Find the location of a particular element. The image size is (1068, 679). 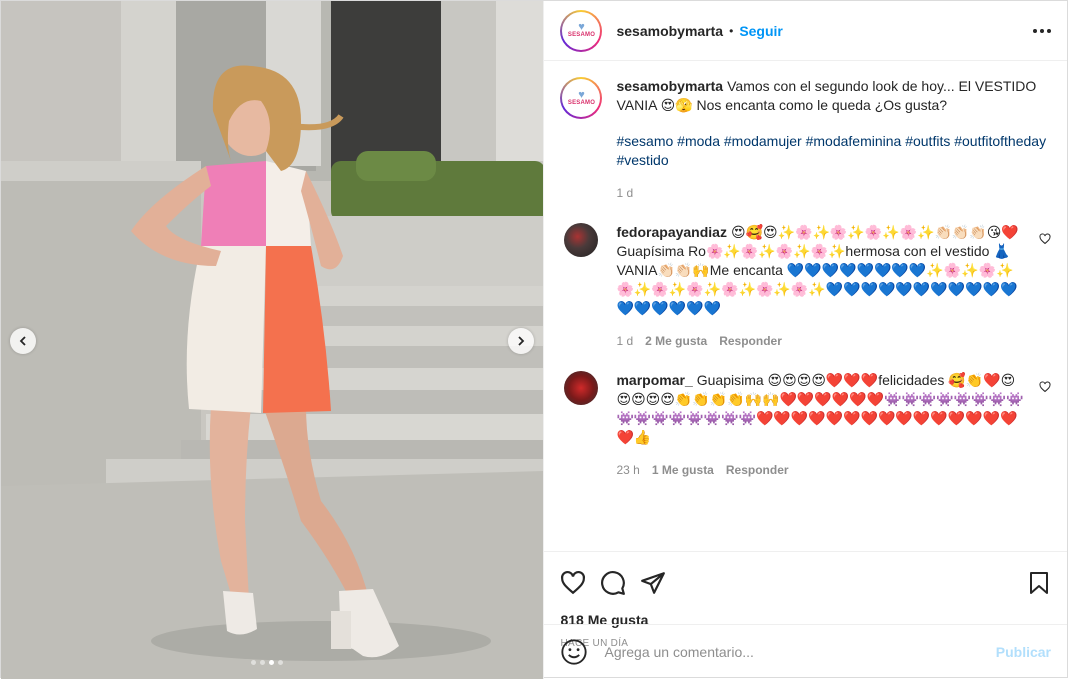

share-button is located at coordinates (660, 583).